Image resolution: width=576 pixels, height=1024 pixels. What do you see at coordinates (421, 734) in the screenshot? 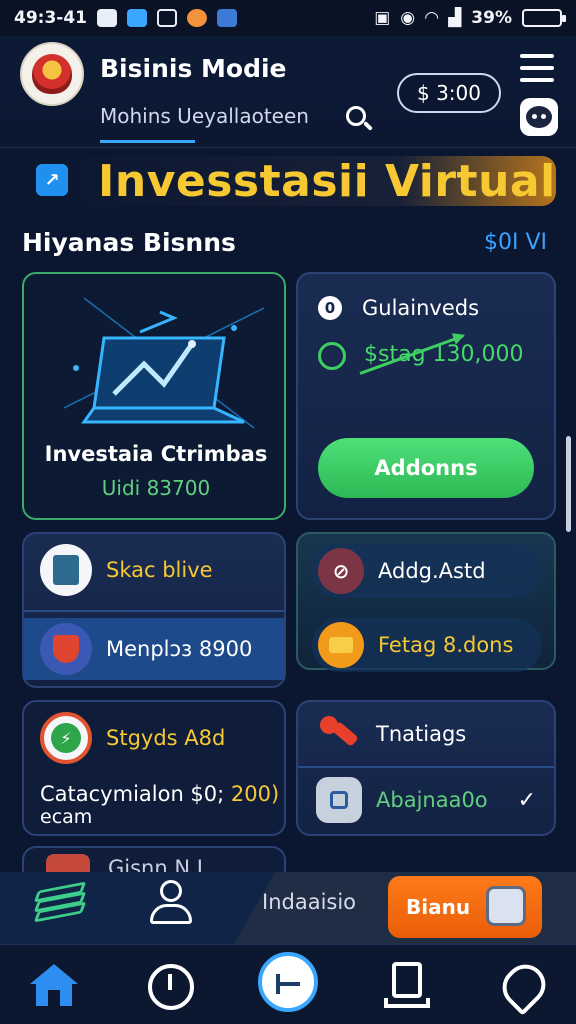
I see `tools-label: Tnatiags` at bounding box center [421, 734].